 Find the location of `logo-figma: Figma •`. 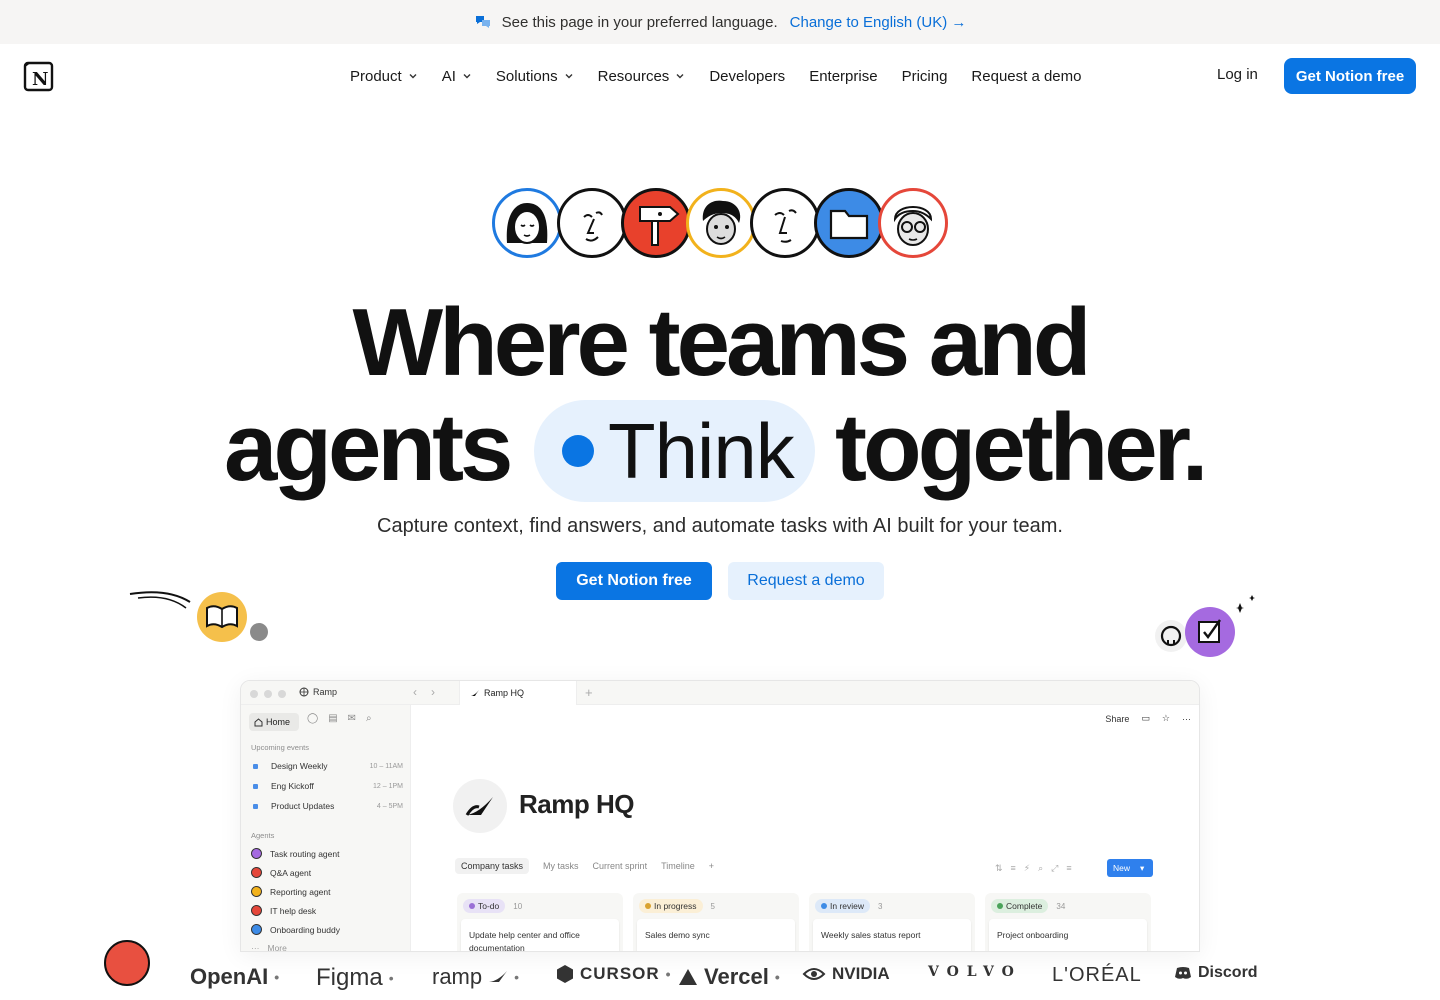

logo-figma: Figma • is located at coordinates (355, 978).